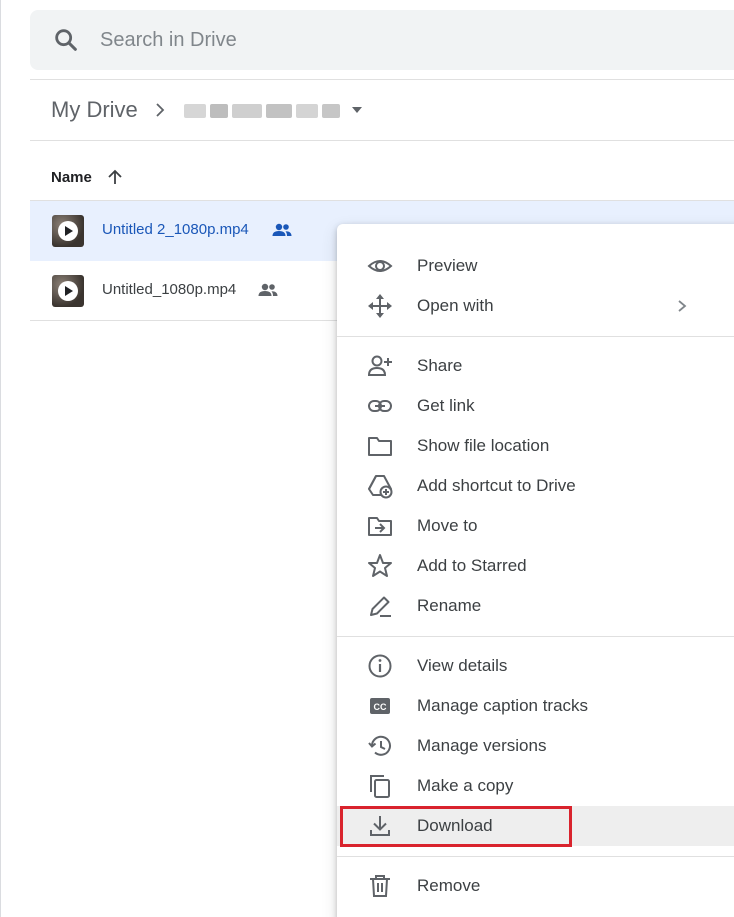  I want to click on cc-icon: CC, so click(380, 706).